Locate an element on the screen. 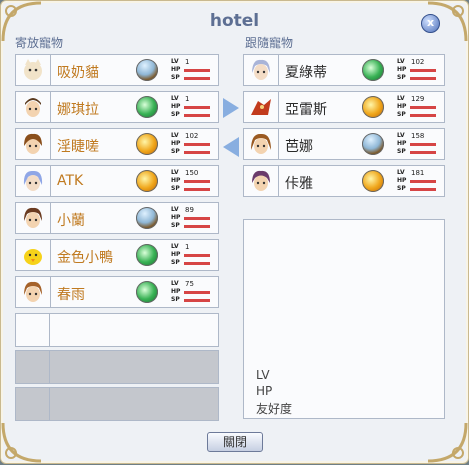 The image size is (469, 465). pet-stats: LV 129 HP SP is located at coordinates (417, 108).